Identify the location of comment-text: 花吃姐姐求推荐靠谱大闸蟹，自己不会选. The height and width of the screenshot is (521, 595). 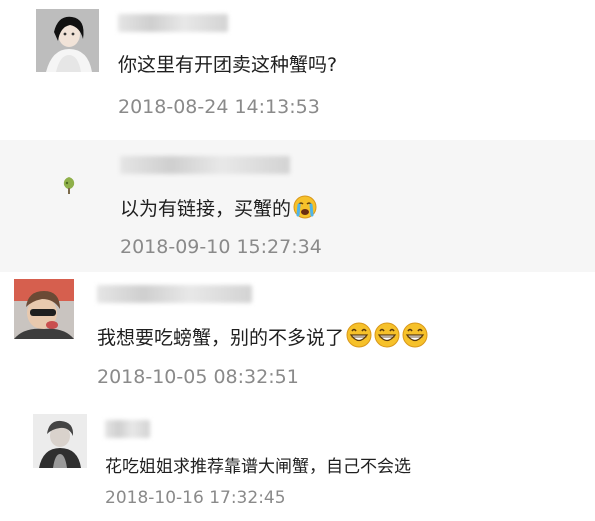
(258, 467).